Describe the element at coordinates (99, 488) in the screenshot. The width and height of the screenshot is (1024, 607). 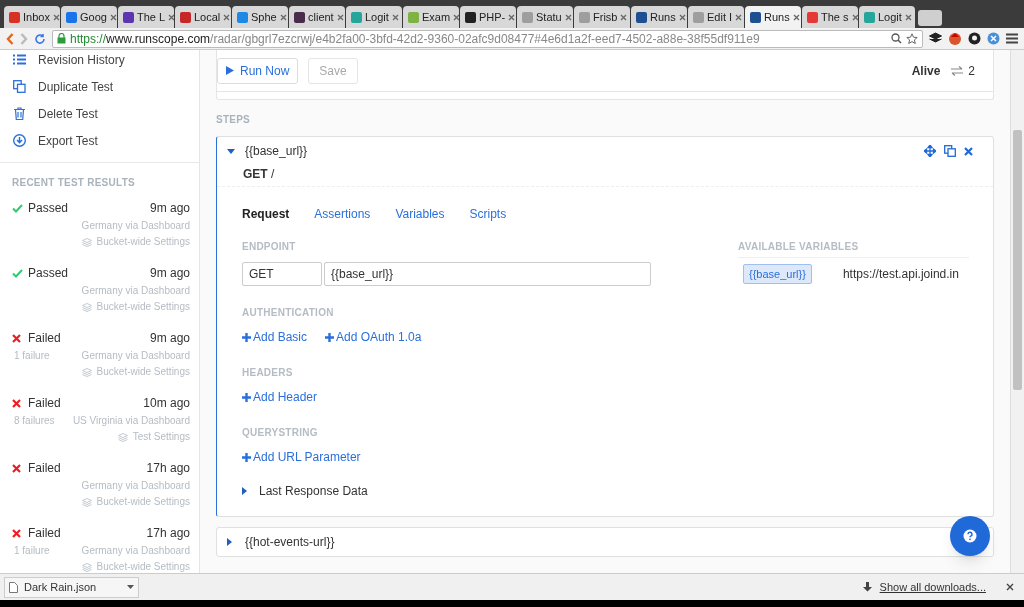
I see `result-item: Failed 17h ago Germany via Dashboard Bucket-wide Settings` at that location.